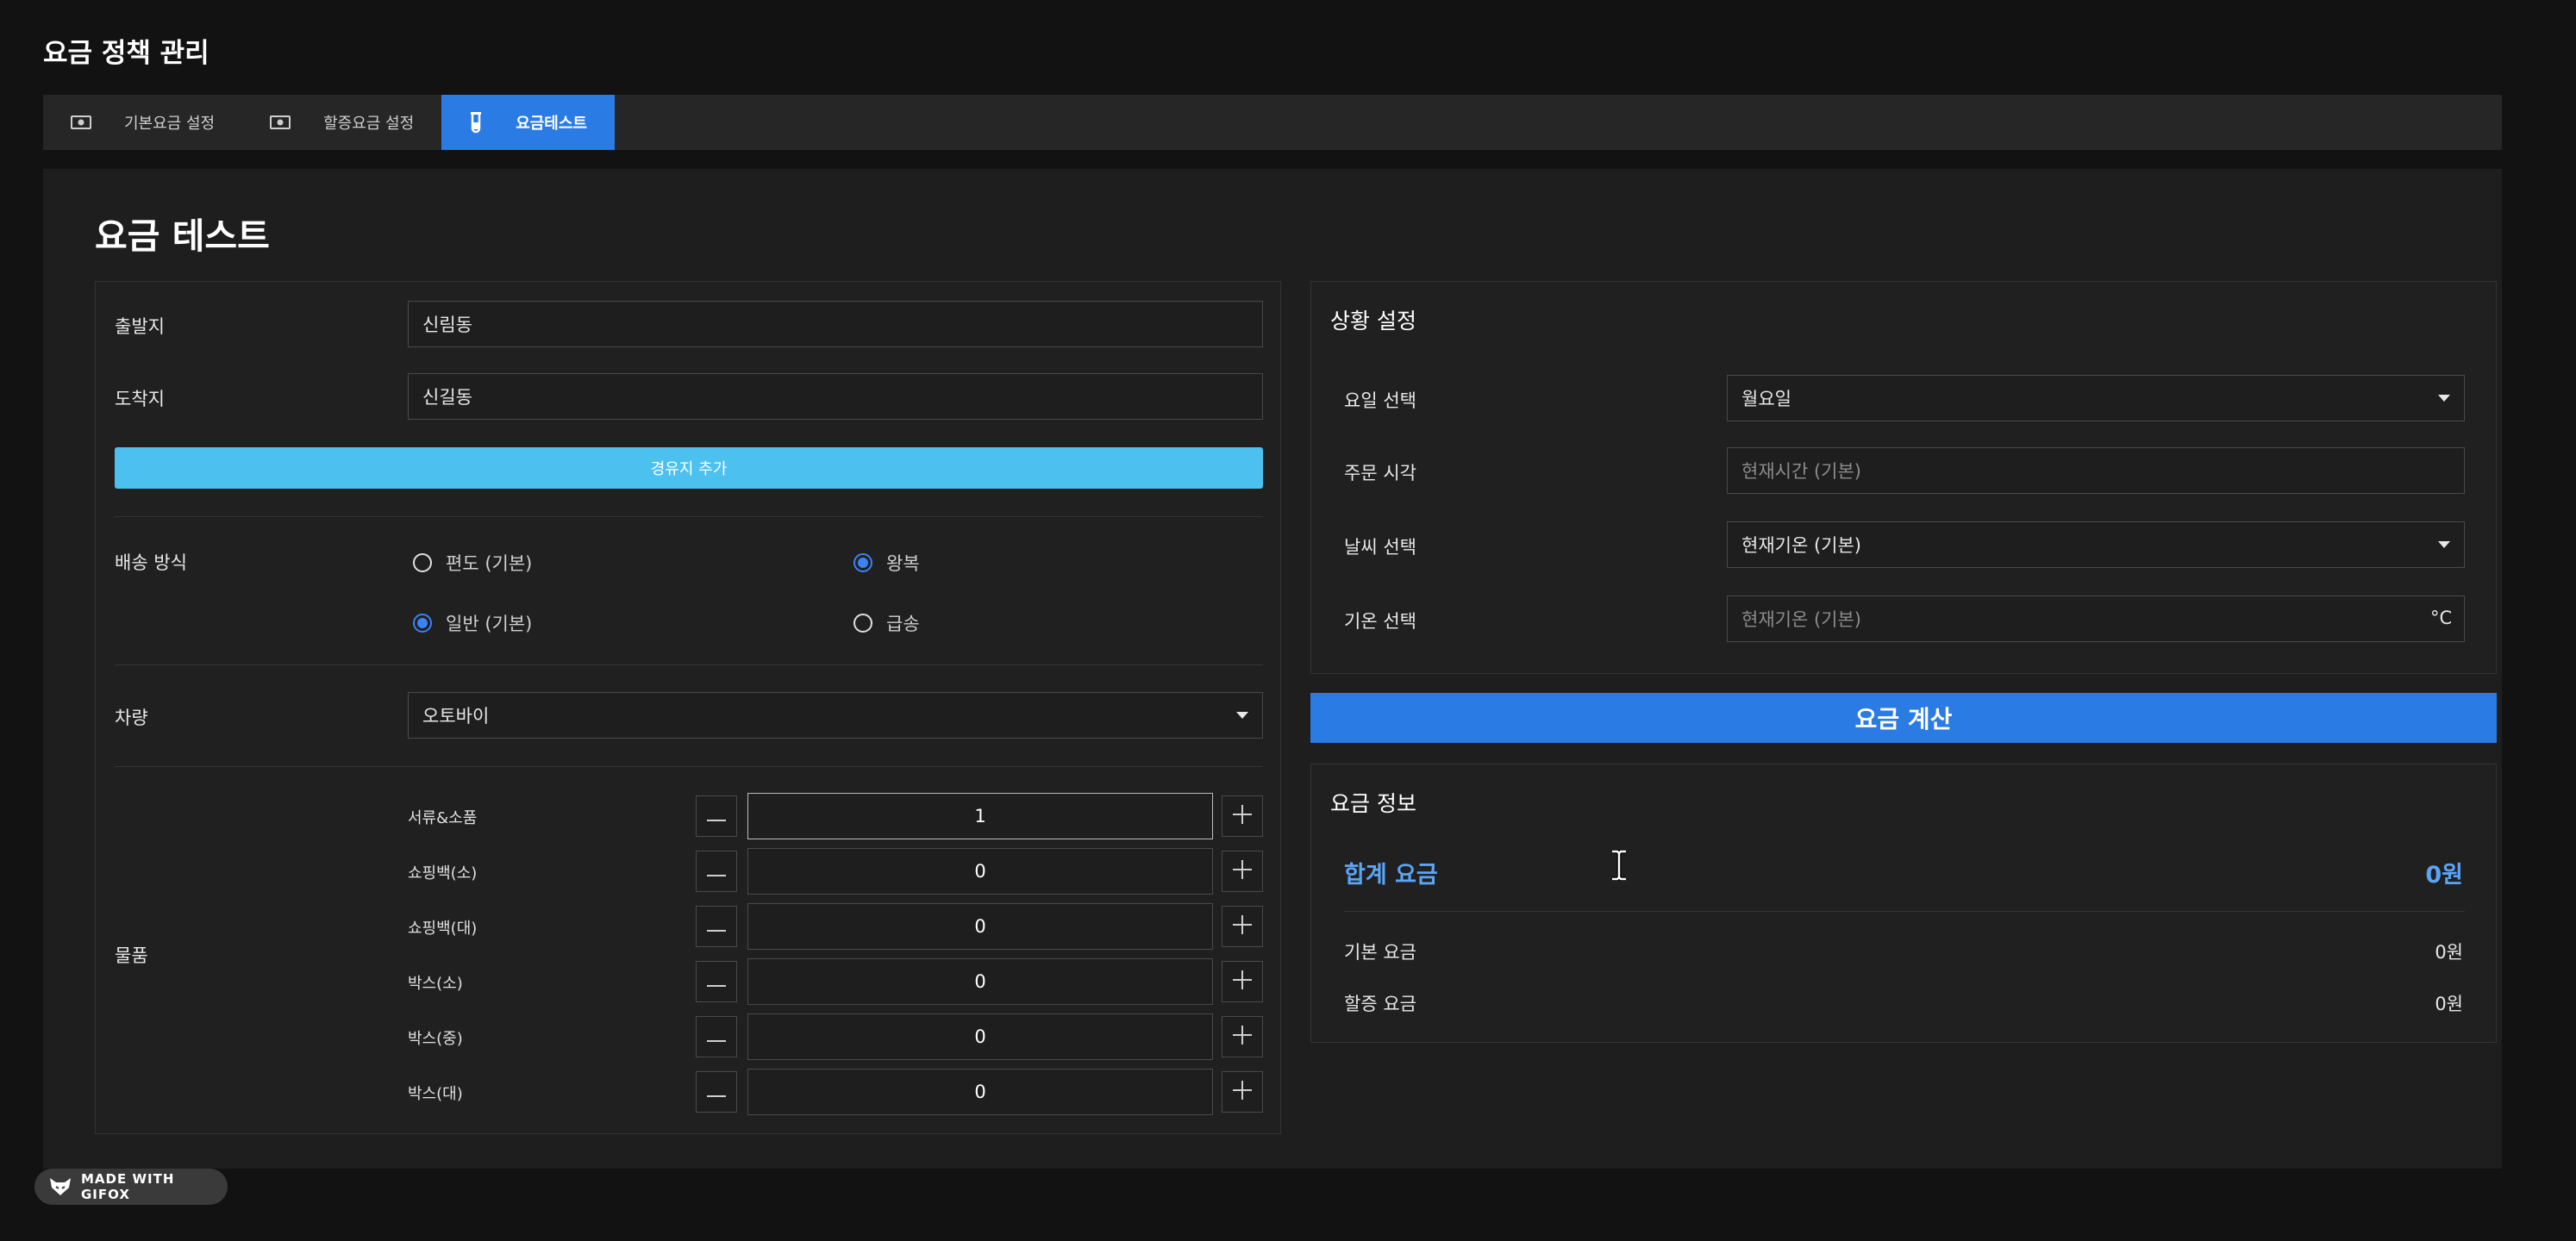 Image resolution: width=2576 pixels, height=1241 pixels. I want to click on item-label: 서류&소품, so click(443, 818).